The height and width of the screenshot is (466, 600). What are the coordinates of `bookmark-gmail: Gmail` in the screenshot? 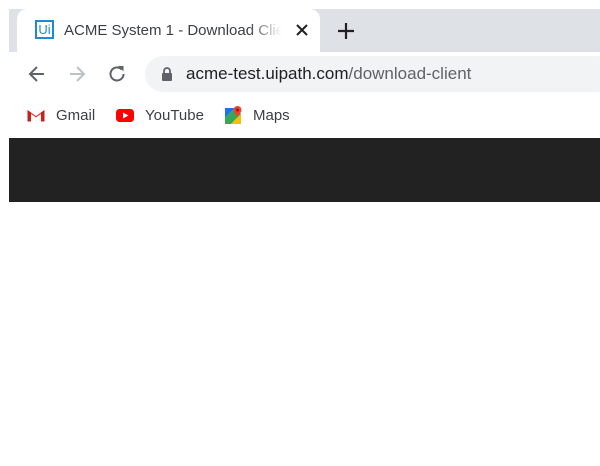 It's located at (60, 115).